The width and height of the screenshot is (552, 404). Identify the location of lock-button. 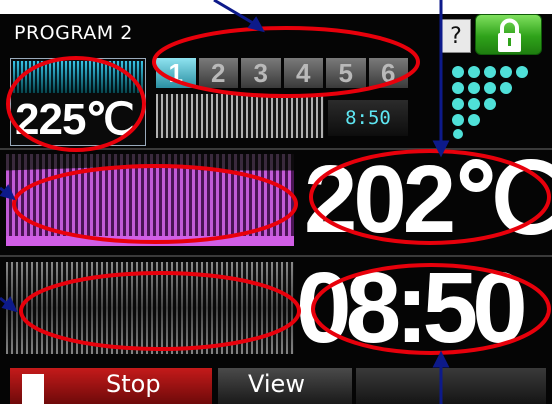
(508, 34).